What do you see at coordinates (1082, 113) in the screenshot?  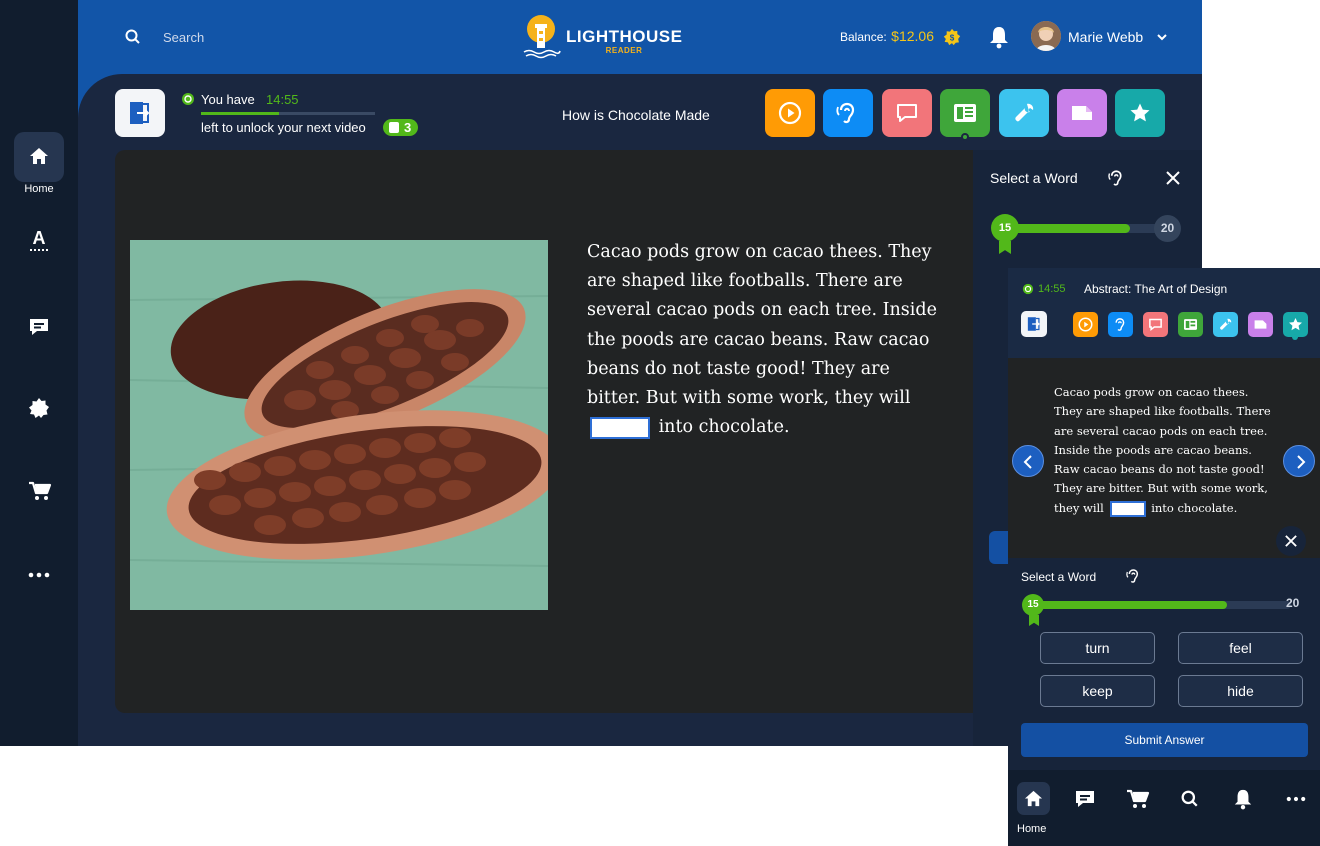 I see `tool-tag` at bounding box center [1082, 113].